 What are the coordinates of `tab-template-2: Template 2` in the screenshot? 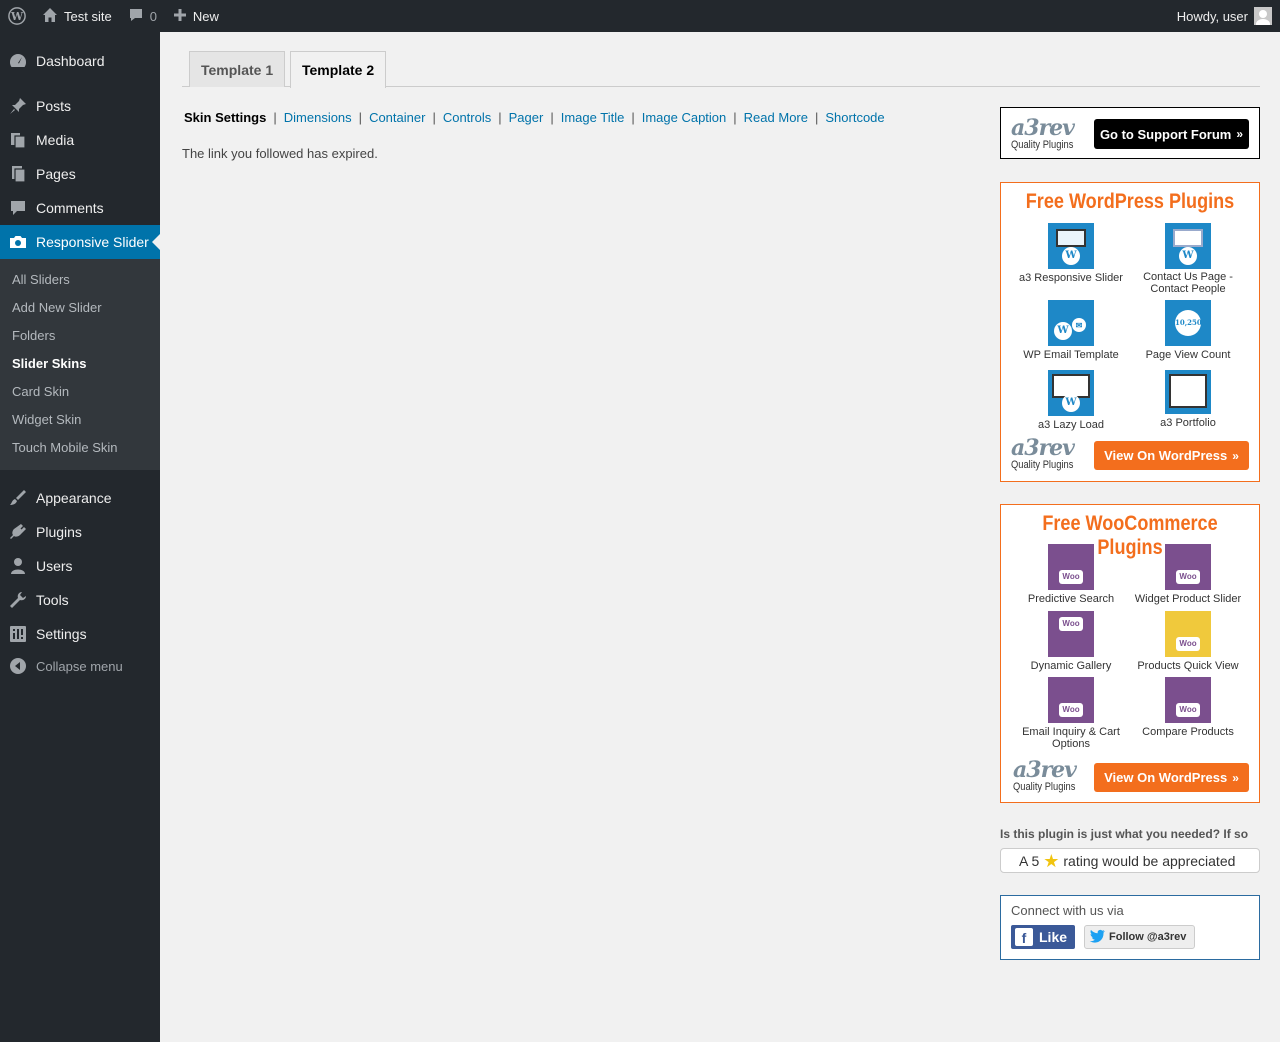 It's located at (338, 69).